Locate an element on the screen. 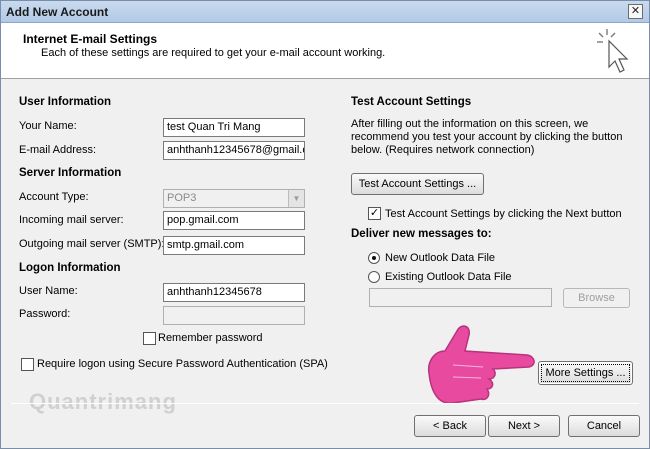 This screenshot has width=650, height=449. header-title: Internet E-mail Settings is located at coordinates (90, 39).